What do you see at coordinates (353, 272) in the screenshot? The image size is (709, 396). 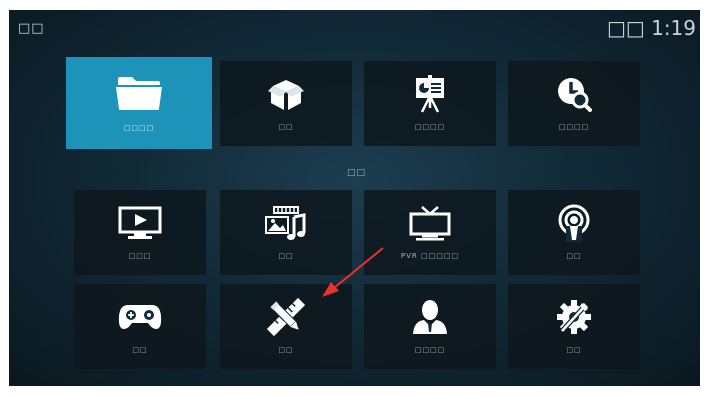 I see `annotation-arrow` at bounding box center [353, 272].